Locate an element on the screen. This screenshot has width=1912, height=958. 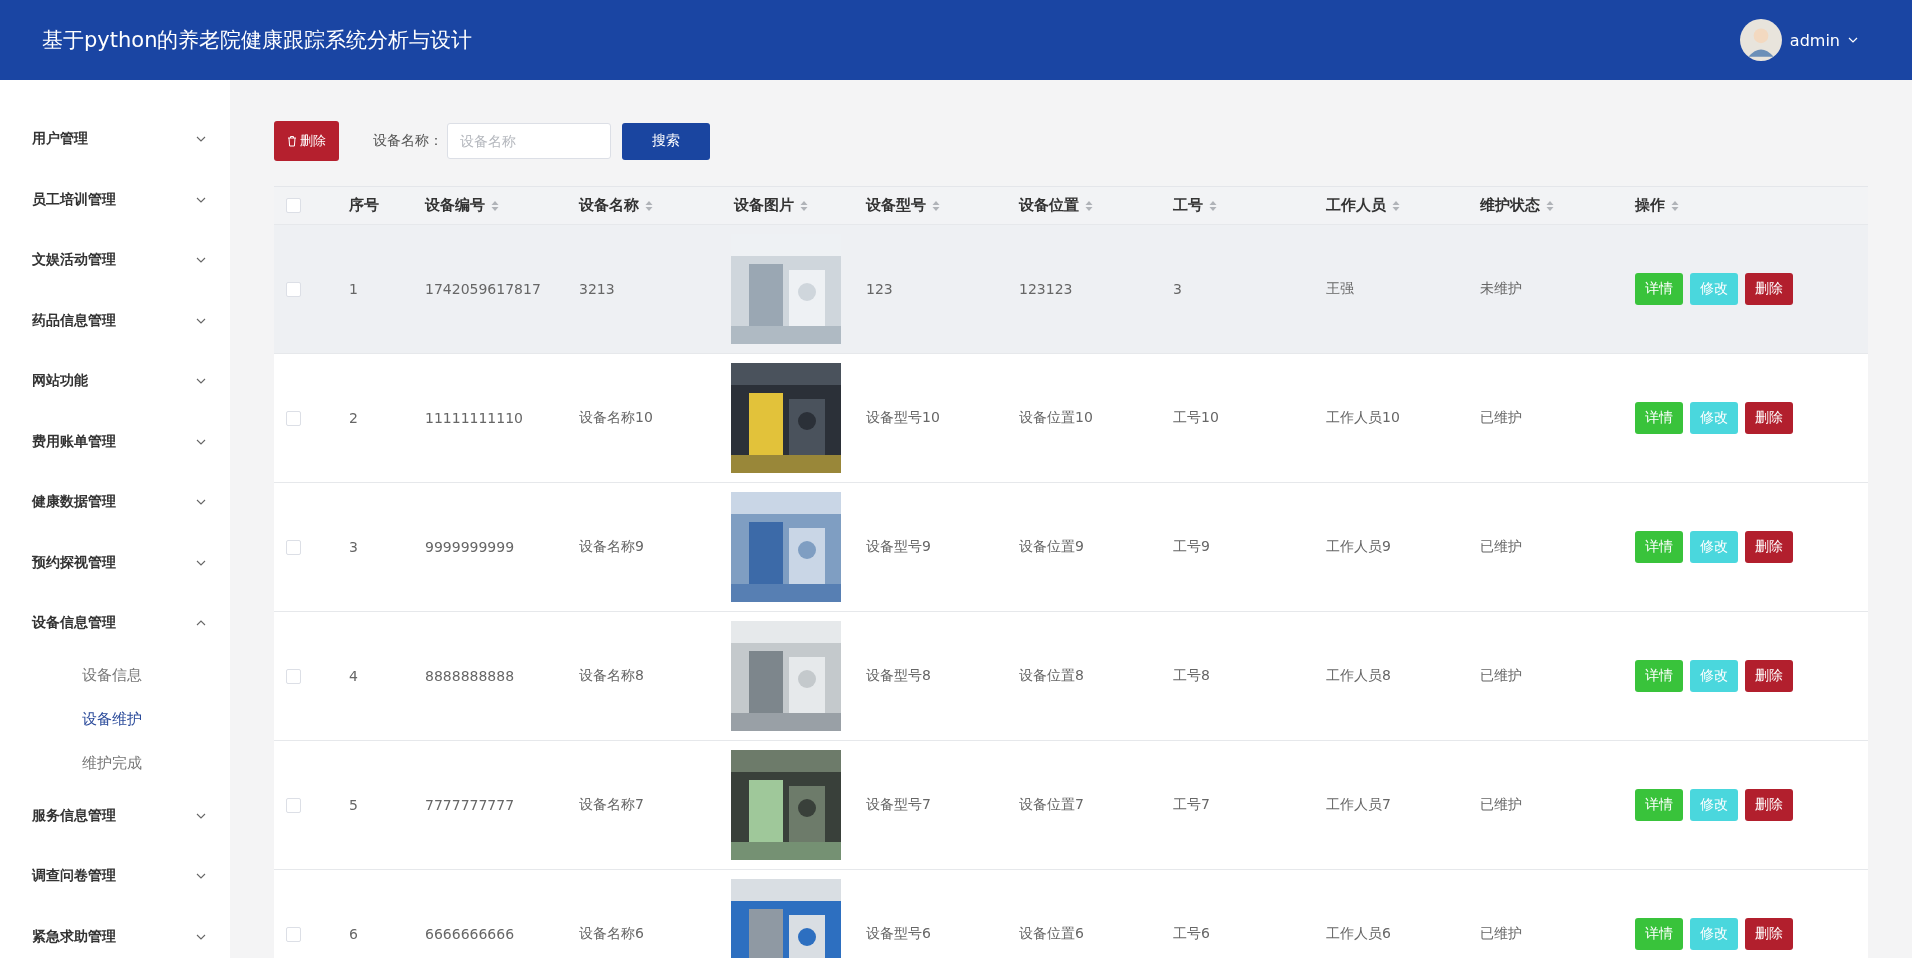
menu-item: 调查问卷管理 is located at coordinates (115, 876).